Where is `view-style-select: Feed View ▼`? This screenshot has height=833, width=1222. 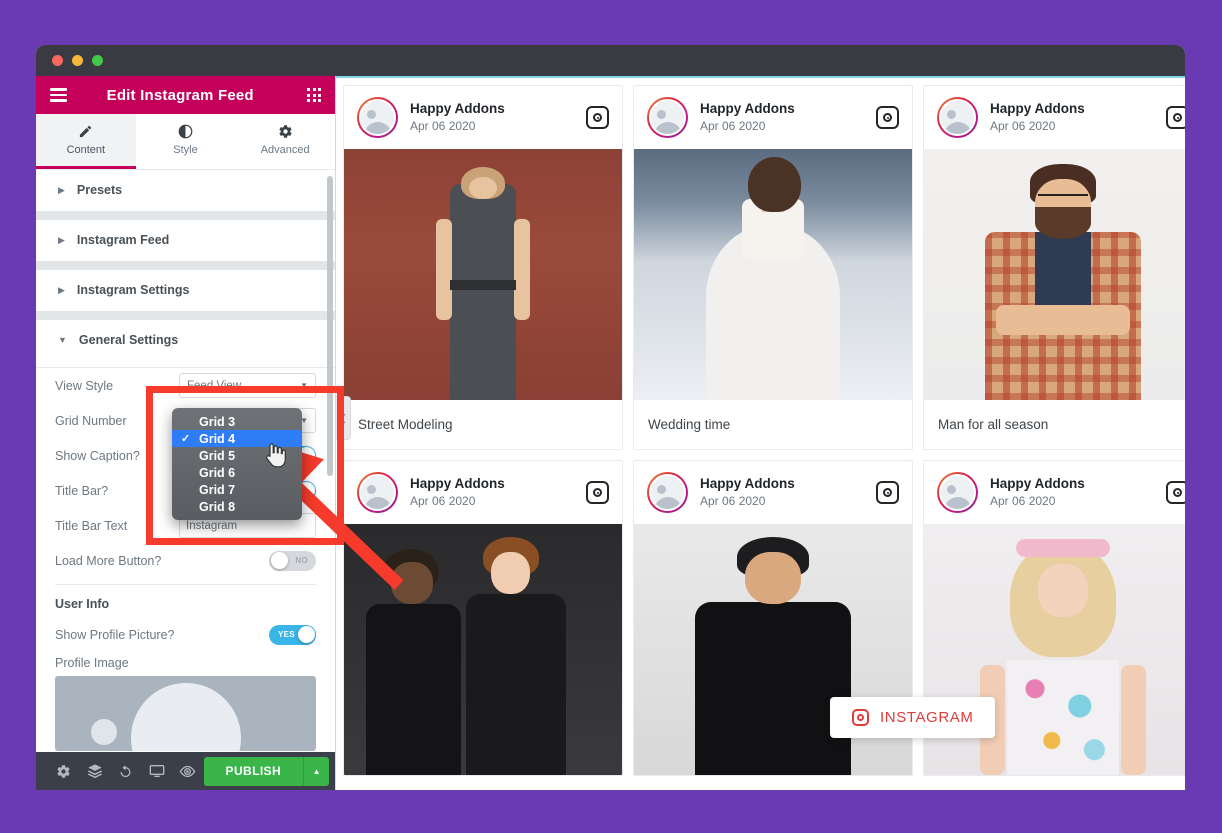 view-style-select: Feed View ▼ is located at coordinates (247, 385).